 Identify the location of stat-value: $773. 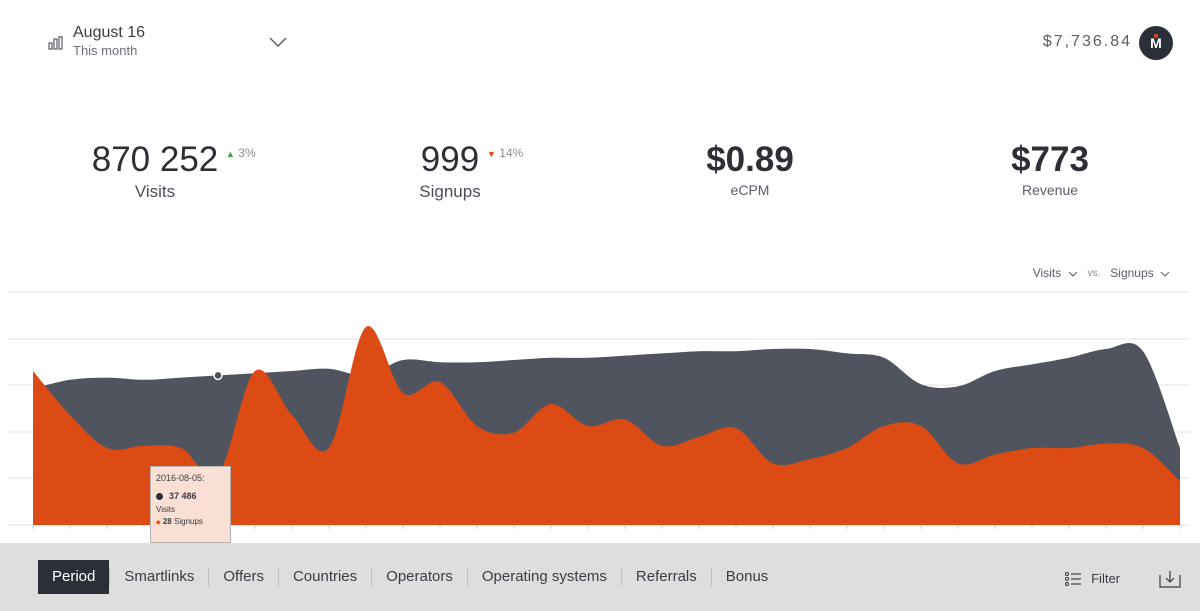
(1050, 159).